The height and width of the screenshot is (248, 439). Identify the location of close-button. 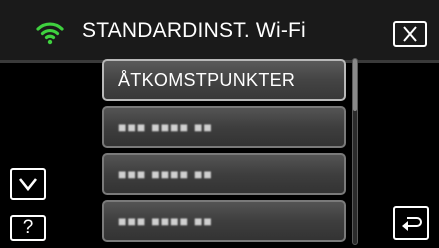
(410, 34).